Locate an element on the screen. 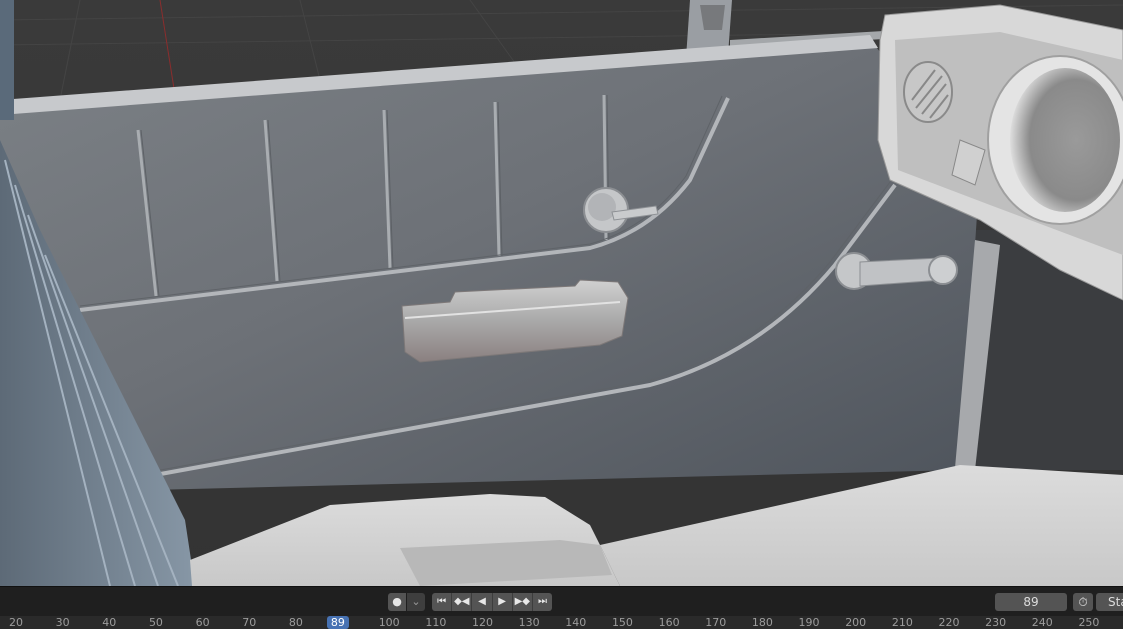 The image size is (1123, 629). timeline-tick: 30 is located at coordinates (62, 622).